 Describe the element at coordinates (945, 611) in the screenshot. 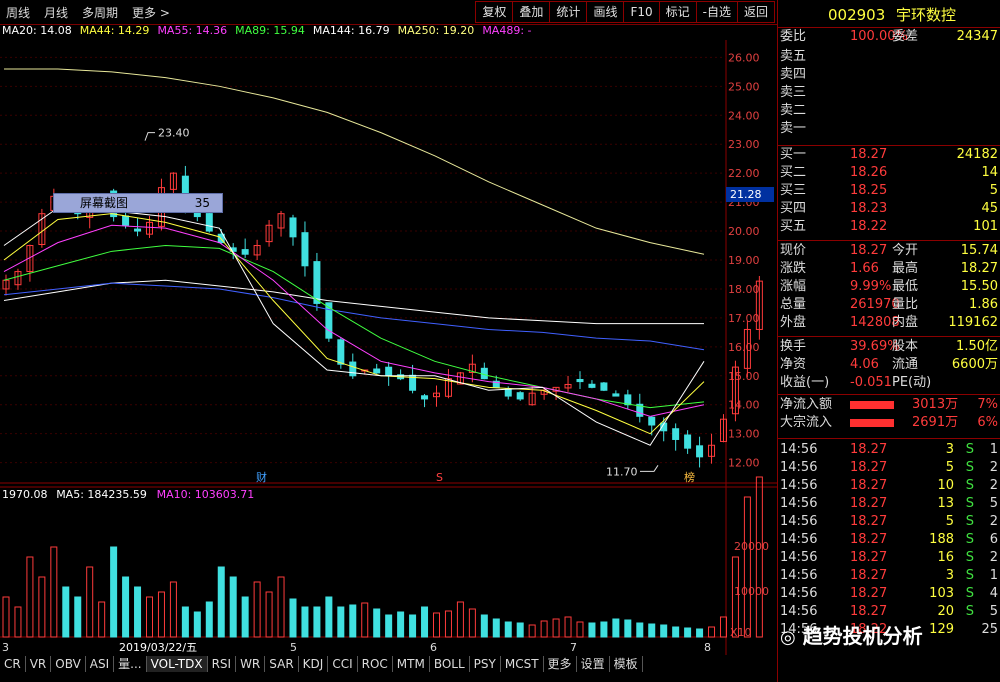

I see `tick-volume: 20` at that location.